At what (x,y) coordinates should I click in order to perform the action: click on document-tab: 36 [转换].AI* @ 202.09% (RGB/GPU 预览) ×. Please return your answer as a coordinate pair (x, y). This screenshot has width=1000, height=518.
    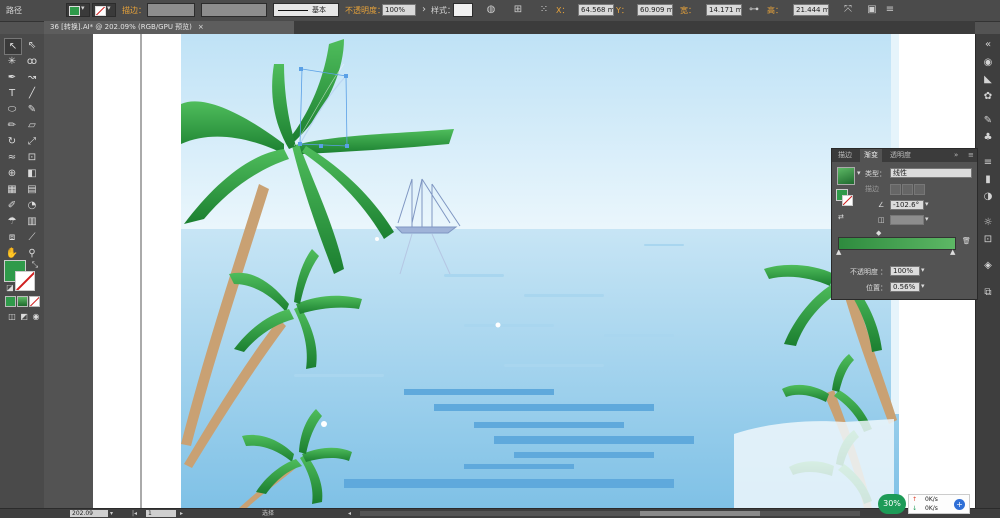
    Looking at the image, I should click on (169, 27).